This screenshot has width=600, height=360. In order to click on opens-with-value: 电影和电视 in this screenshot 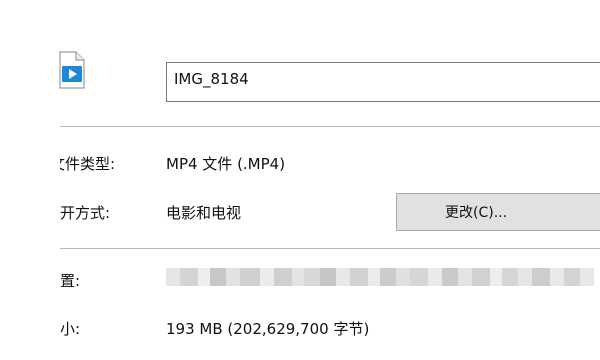, I will do `click(204, 213)`.